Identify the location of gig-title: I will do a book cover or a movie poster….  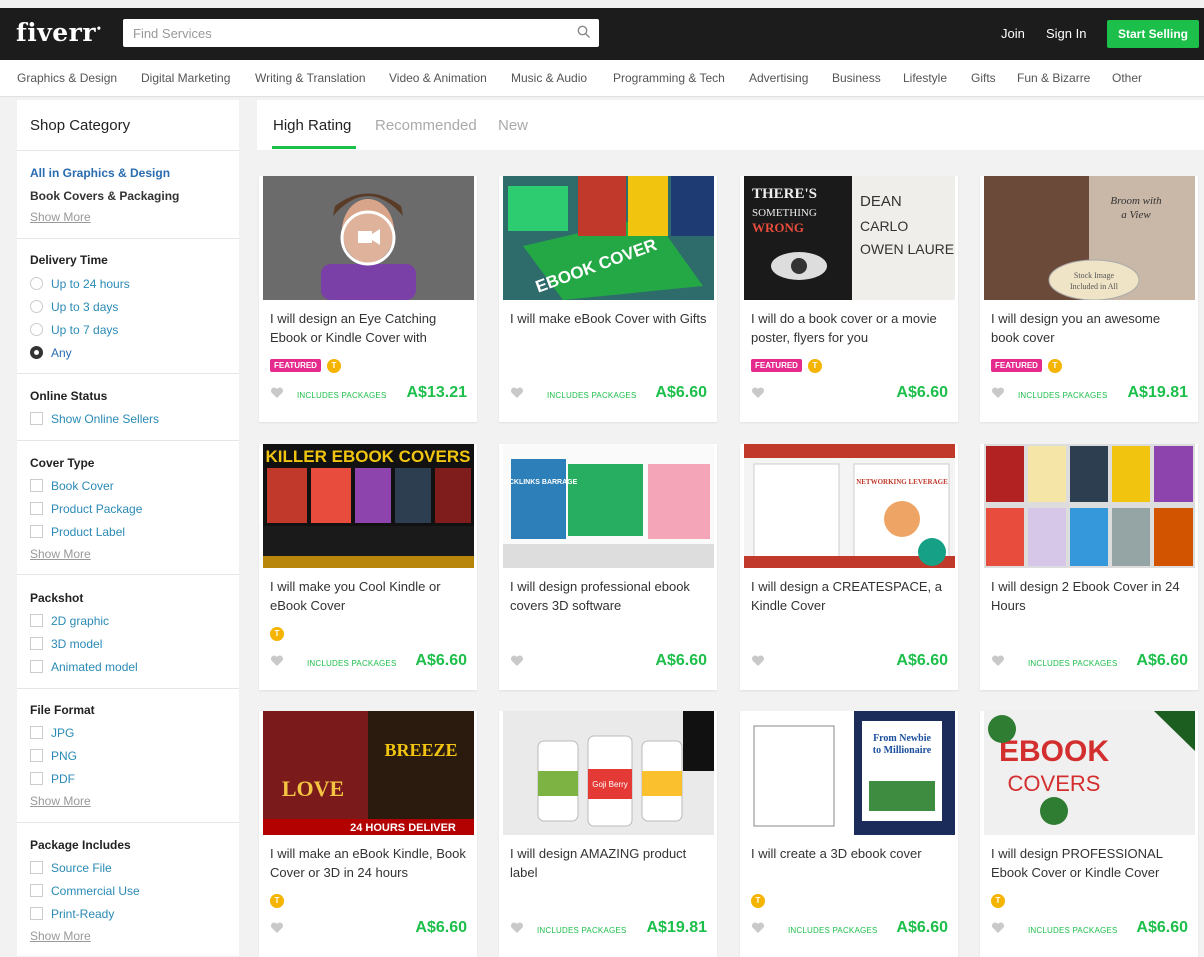
(851, 328).